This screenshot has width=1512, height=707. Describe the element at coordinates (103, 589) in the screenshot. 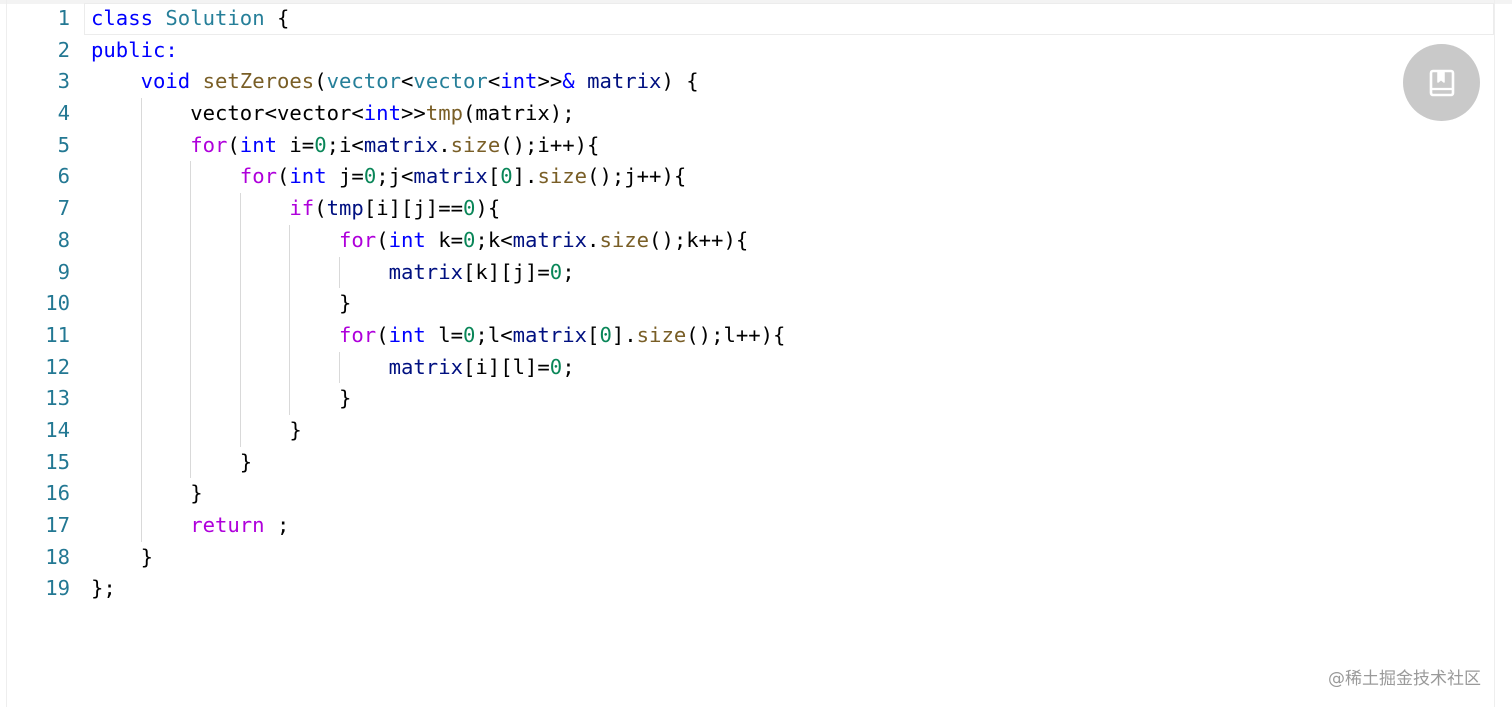

I see `code-content: };` at that location.